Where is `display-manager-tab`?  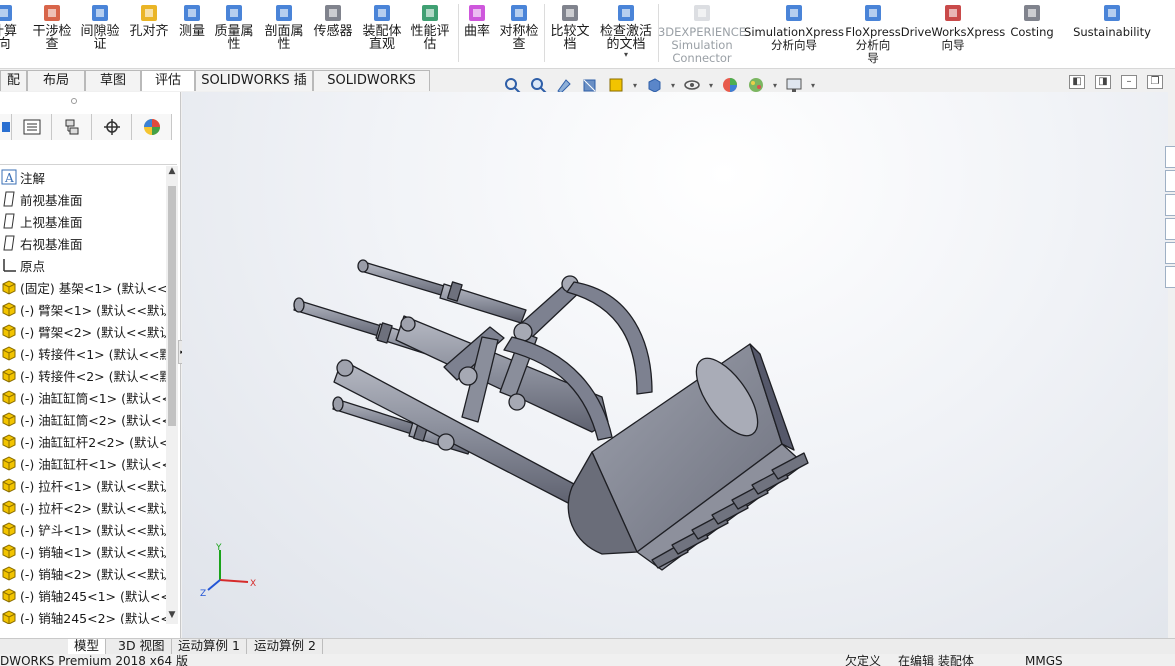 display-manager-tab is located at coordinates (152, 127).